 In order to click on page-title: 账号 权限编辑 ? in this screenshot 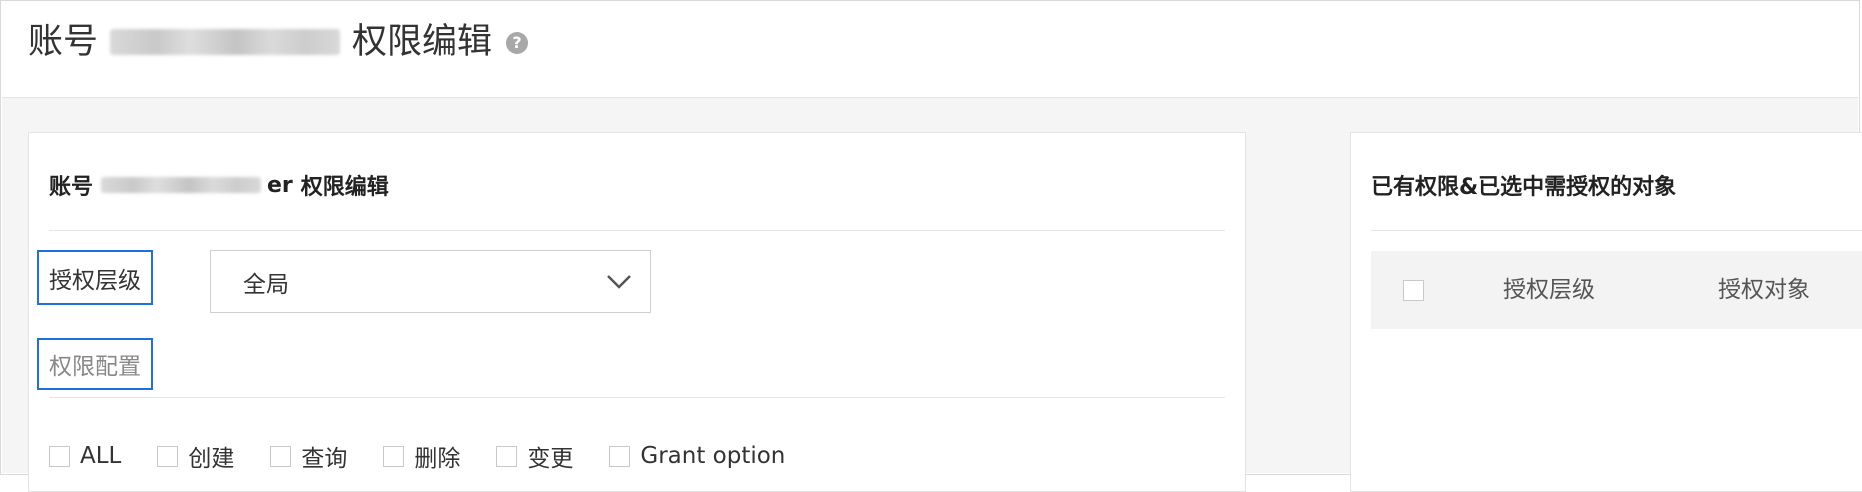, I will do `click(278, 42)`.